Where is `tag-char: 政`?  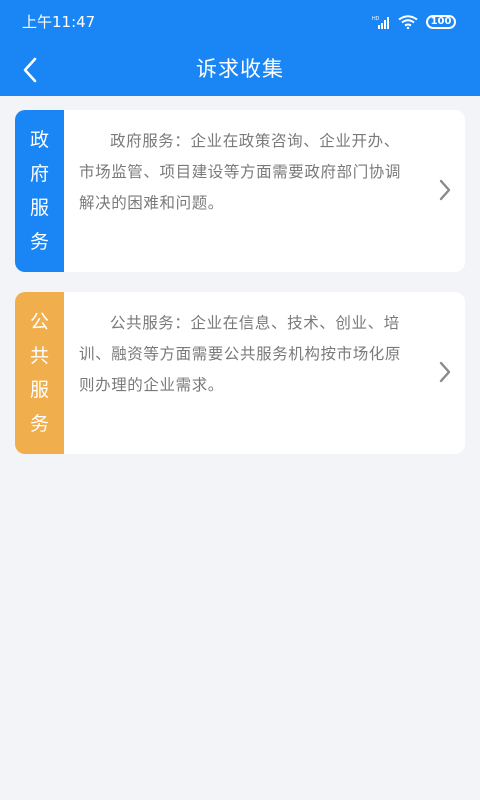
tag-char: 政 is located at coordinates (39, 140).